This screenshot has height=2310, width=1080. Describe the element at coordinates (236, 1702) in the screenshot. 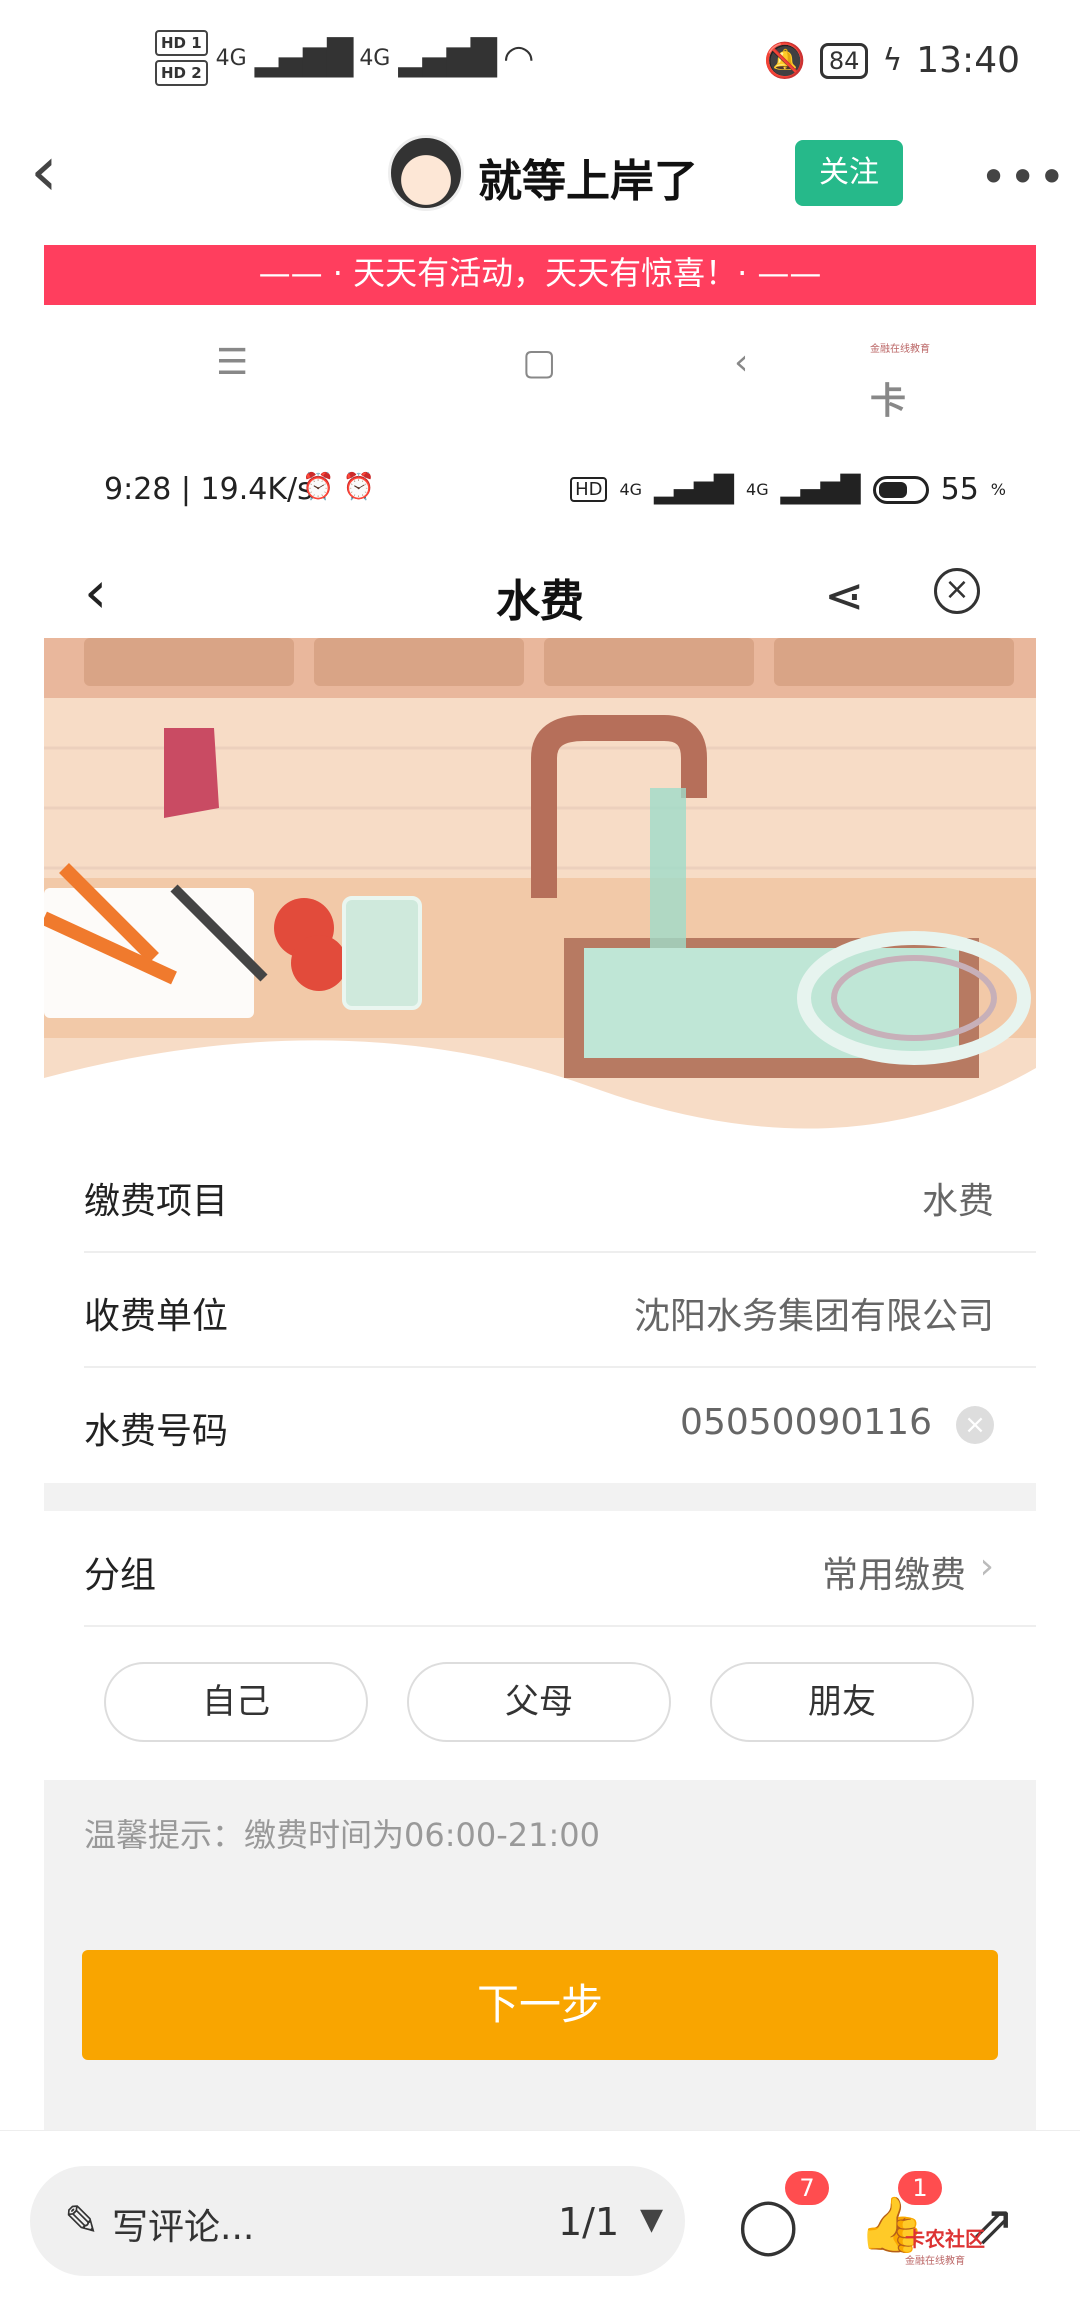

I see `chip-self: 自己` at that location.